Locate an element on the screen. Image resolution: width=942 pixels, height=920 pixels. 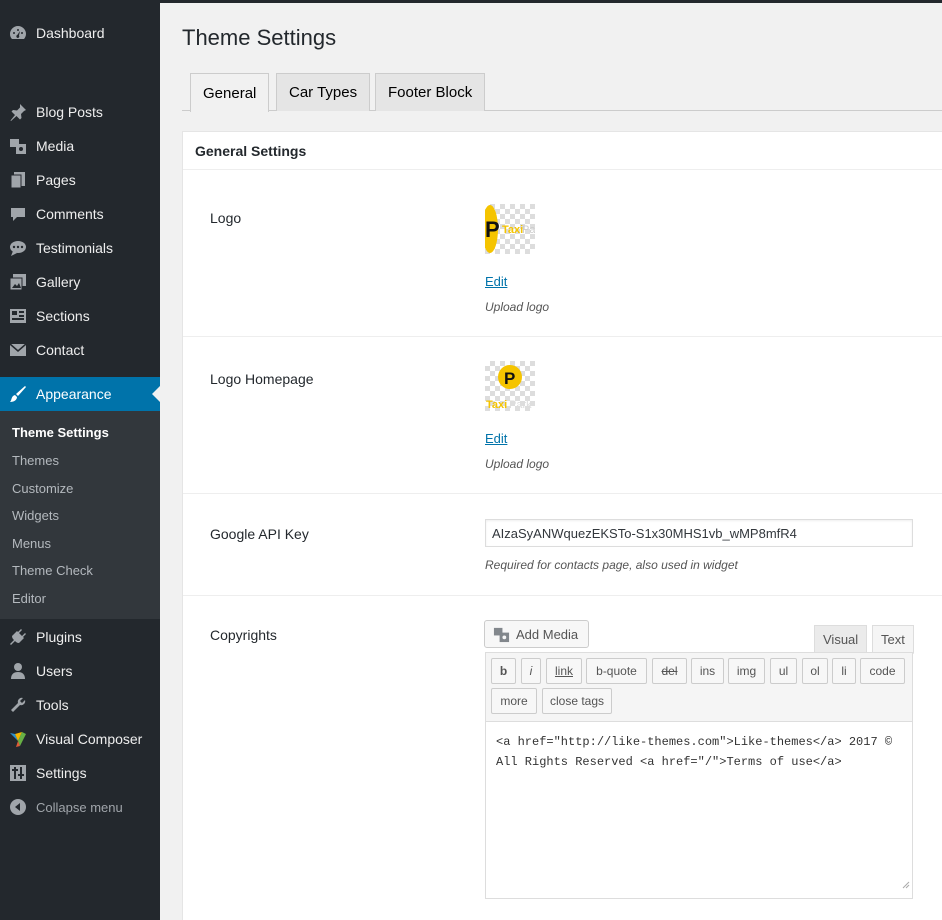
tab-general: General is located at coordinates (230, 92).